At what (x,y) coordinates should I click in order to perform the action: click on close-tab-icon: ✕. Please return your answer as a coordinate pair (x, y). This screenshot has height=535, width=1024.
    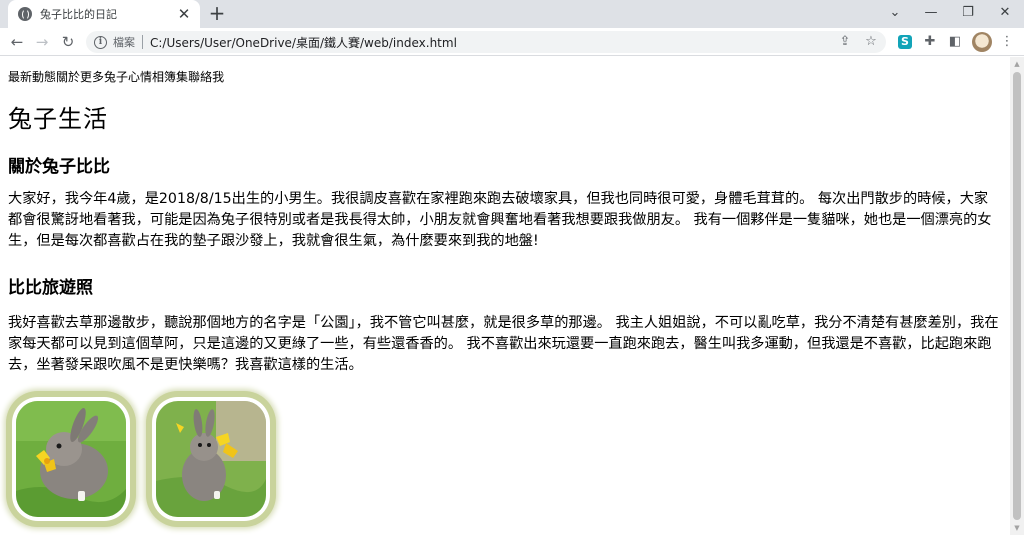
    Looking at the image, I should click on (184, 14).